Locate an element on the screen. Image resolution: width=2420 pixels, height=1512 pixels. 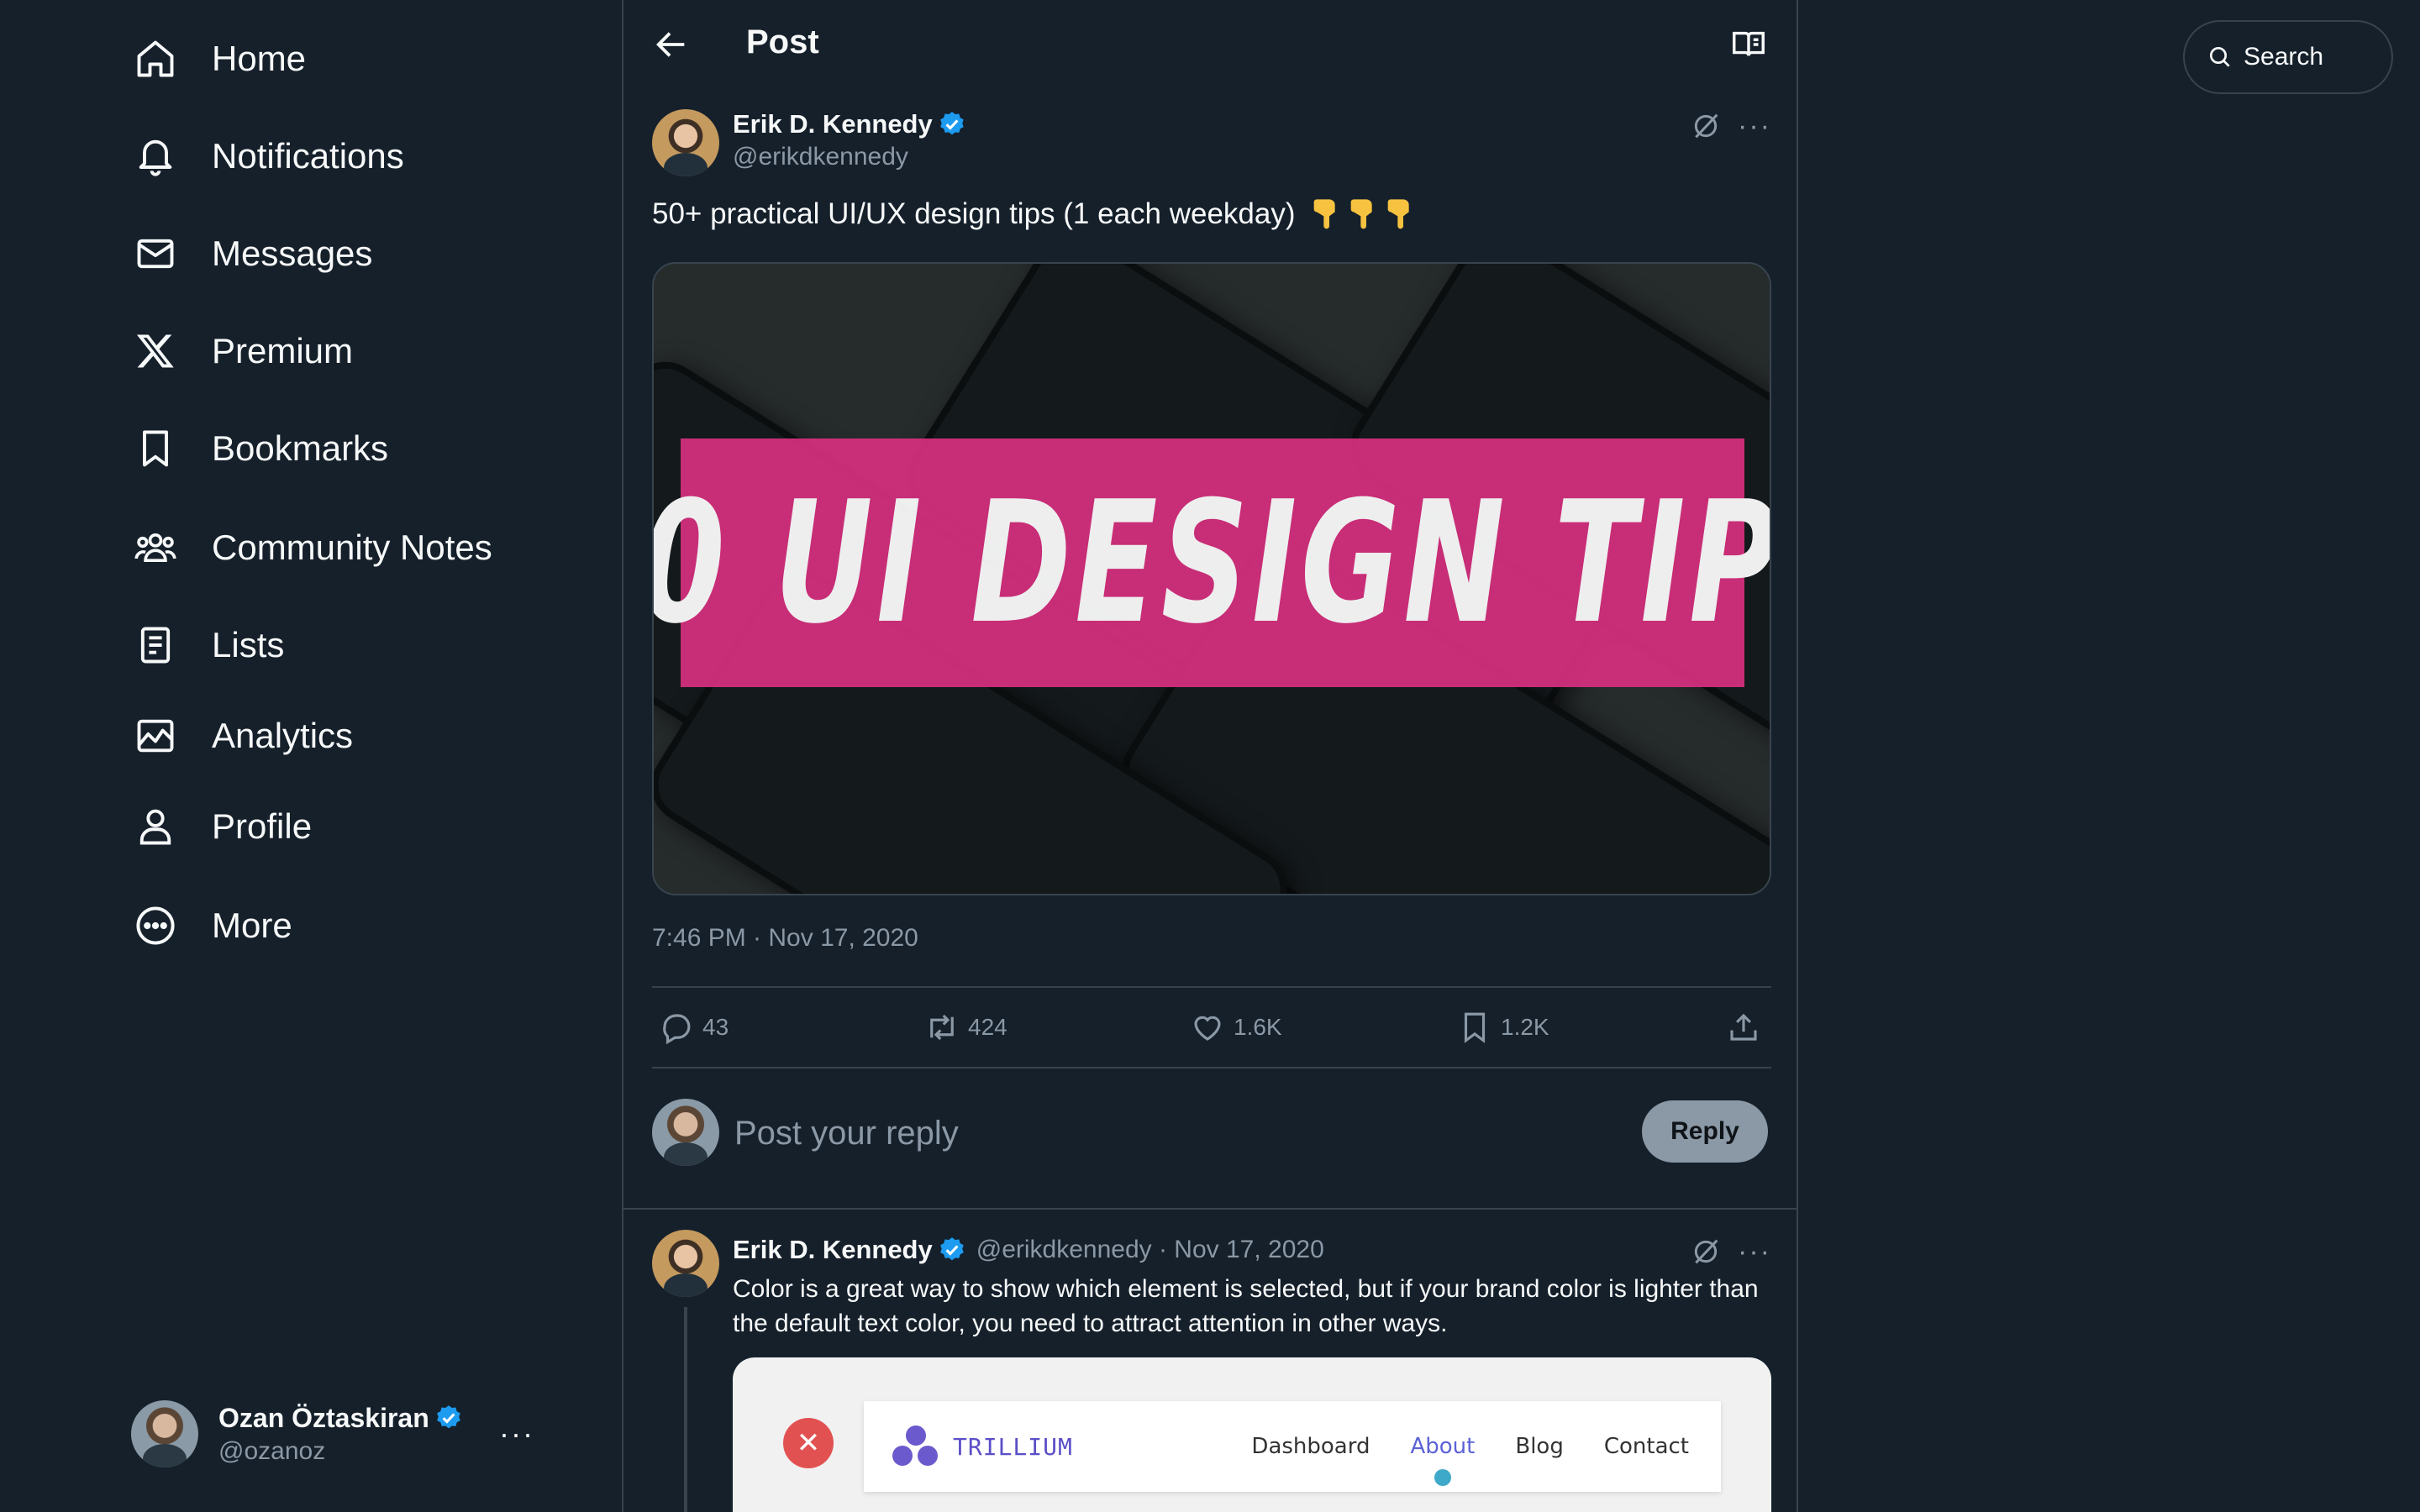
reply-composer: Reply is located at coordinates (1211, 1132).